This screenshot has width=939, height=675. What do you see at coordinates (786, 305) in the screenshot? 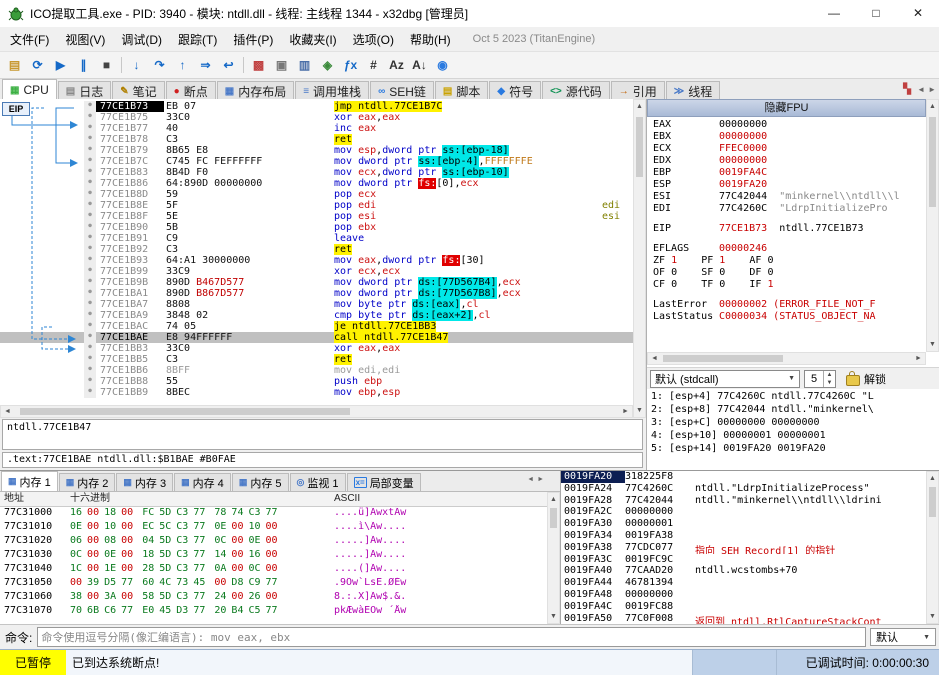
I see `register-row: LastError 00000002 (ERROR_FILE_NOT_F` at bounding box center [786, 305].